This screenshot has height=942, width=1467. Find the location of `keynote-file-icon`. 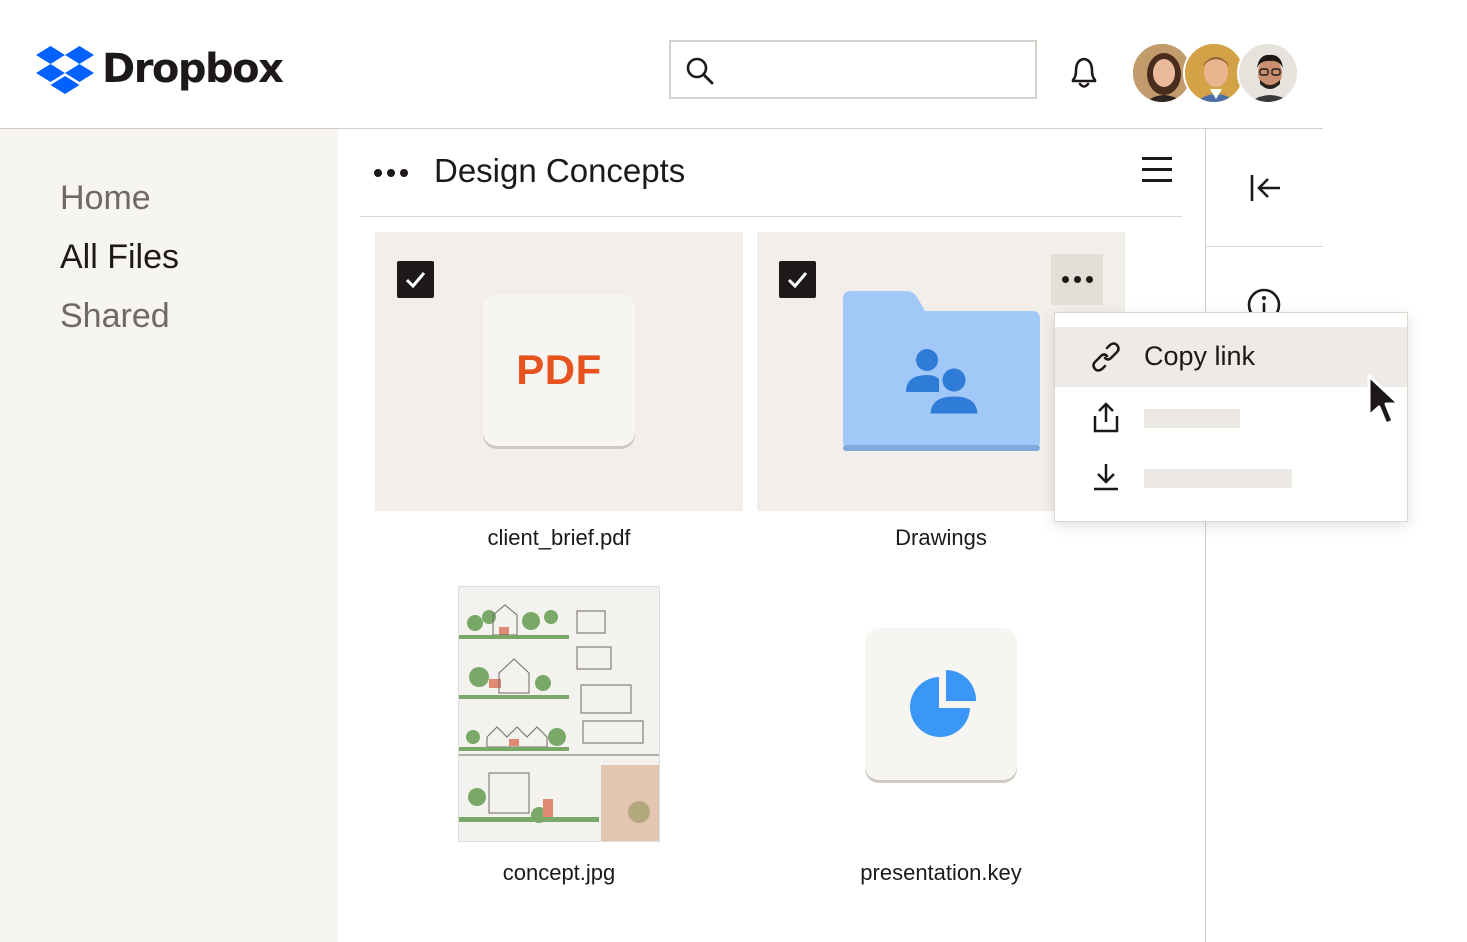

keynote-file-icon is located at coordinates (941, 704).